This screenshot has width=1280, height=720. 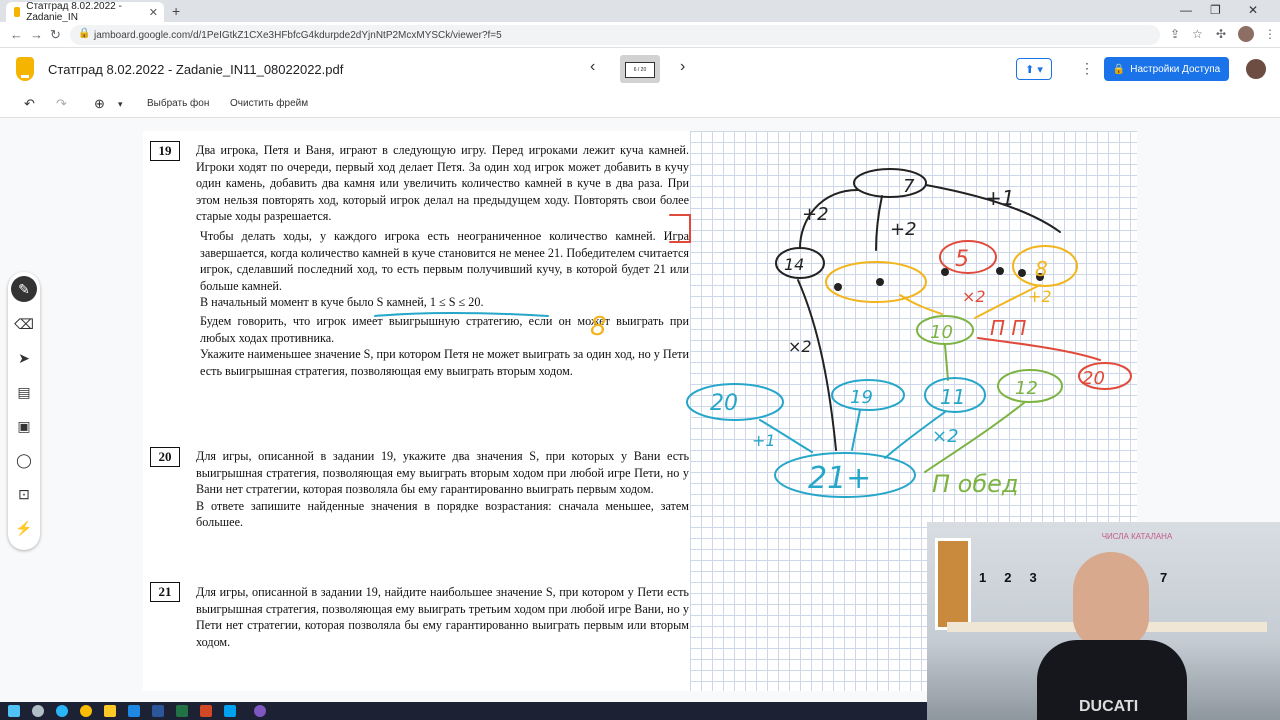 I want to click on obs-icon, so click(x=260, y=711).